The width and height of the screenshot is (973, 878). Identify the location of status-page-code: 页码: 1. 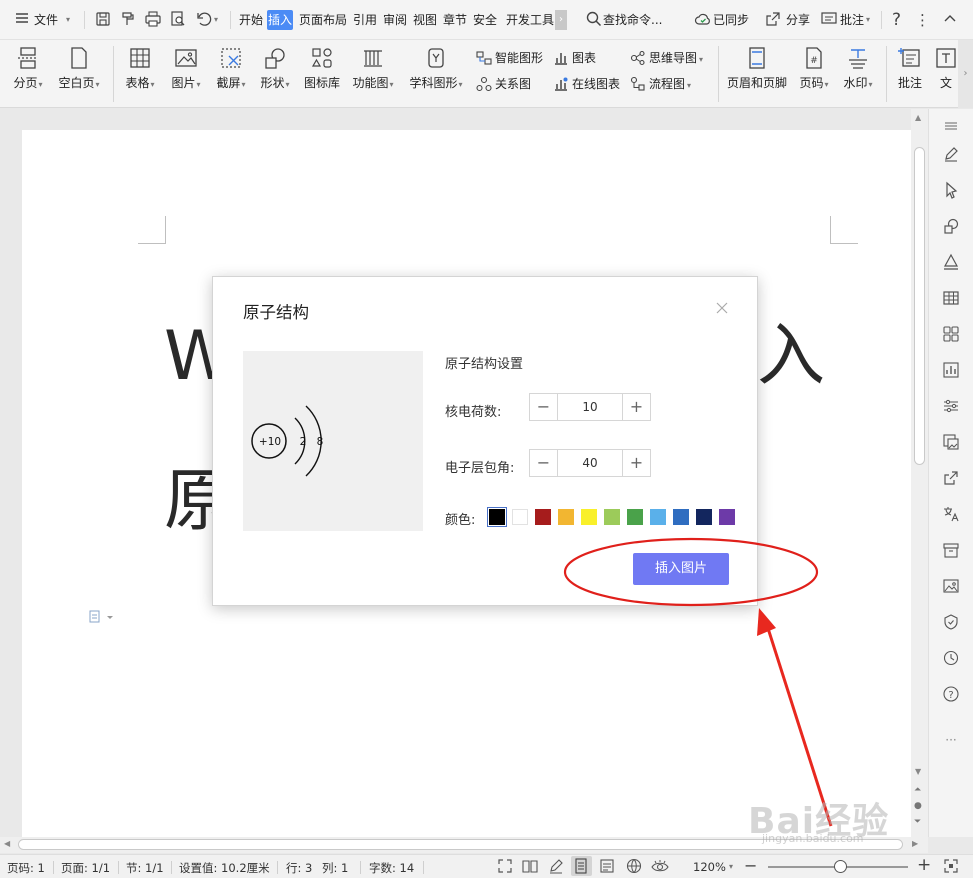
(26, 868).